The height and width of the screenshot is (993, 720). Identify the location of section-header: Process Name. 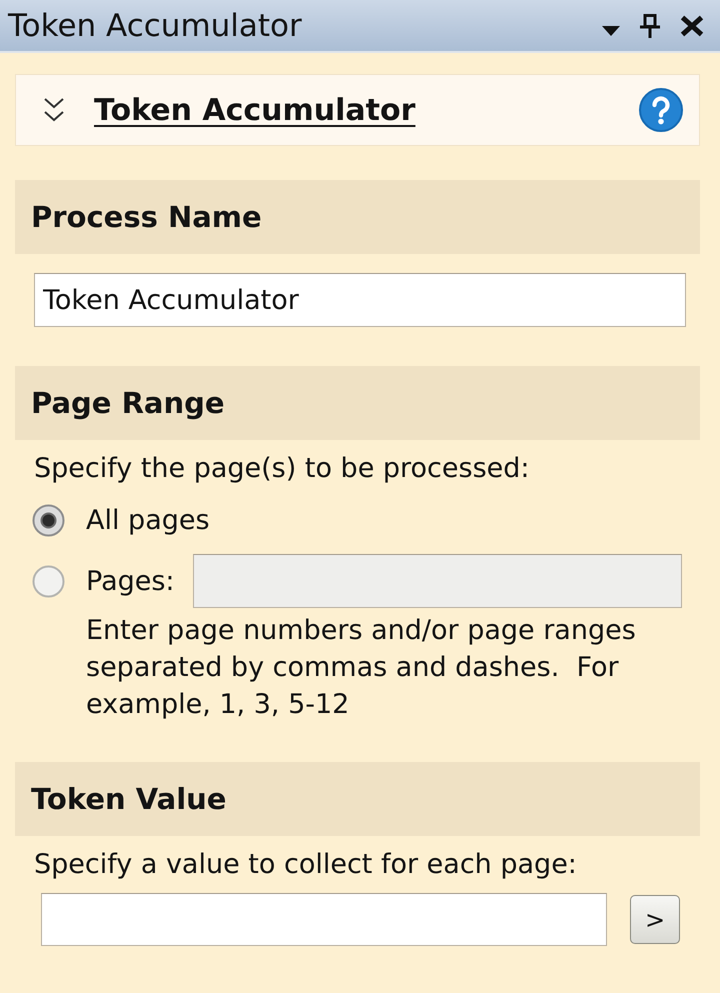
(357, 217).